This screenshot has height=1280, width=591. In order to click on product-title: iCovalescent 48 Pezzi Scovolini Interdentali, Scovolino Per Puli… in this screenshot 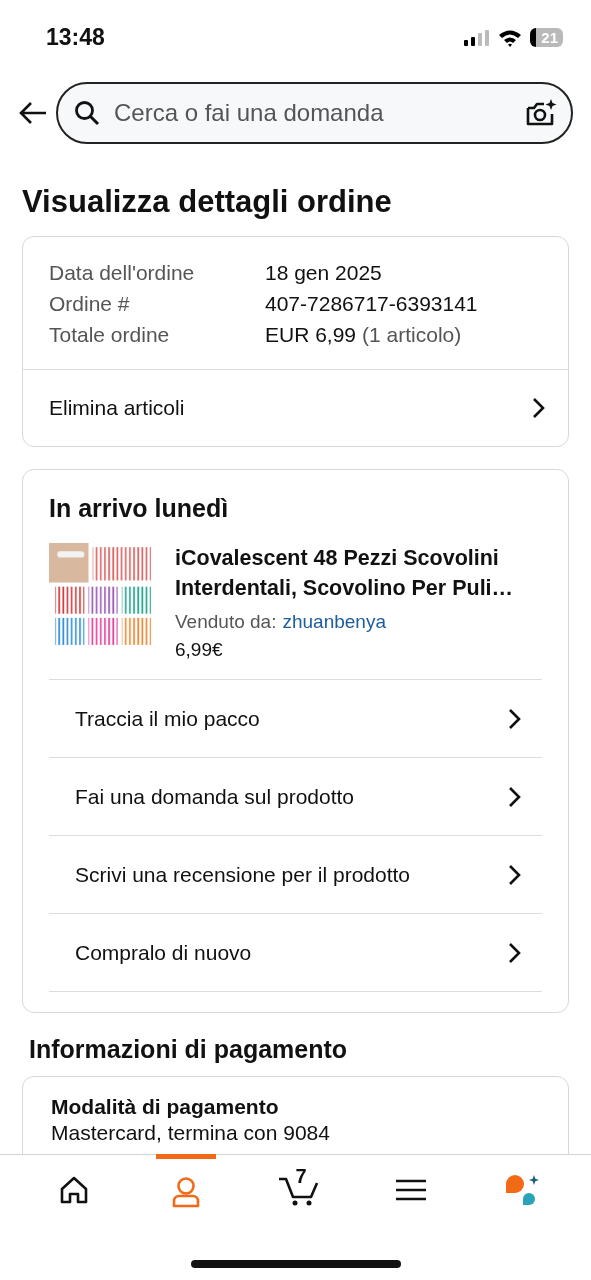, I will do `click(344, 573)`.